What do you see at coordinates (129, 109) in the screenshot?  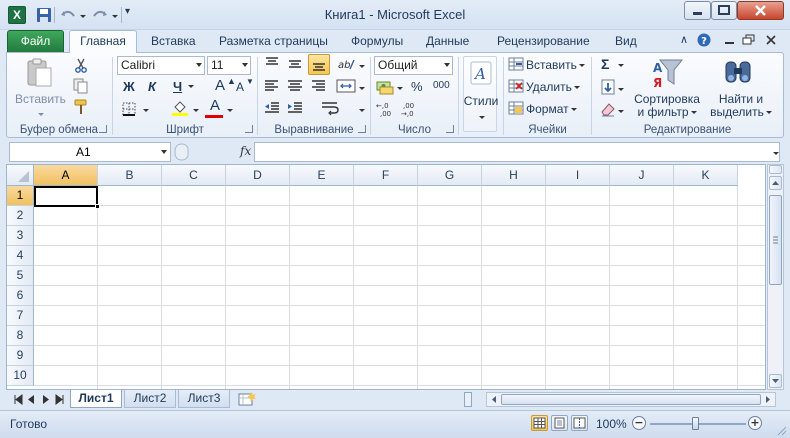 I see `borders-icon` at bounding box center [129, 109].